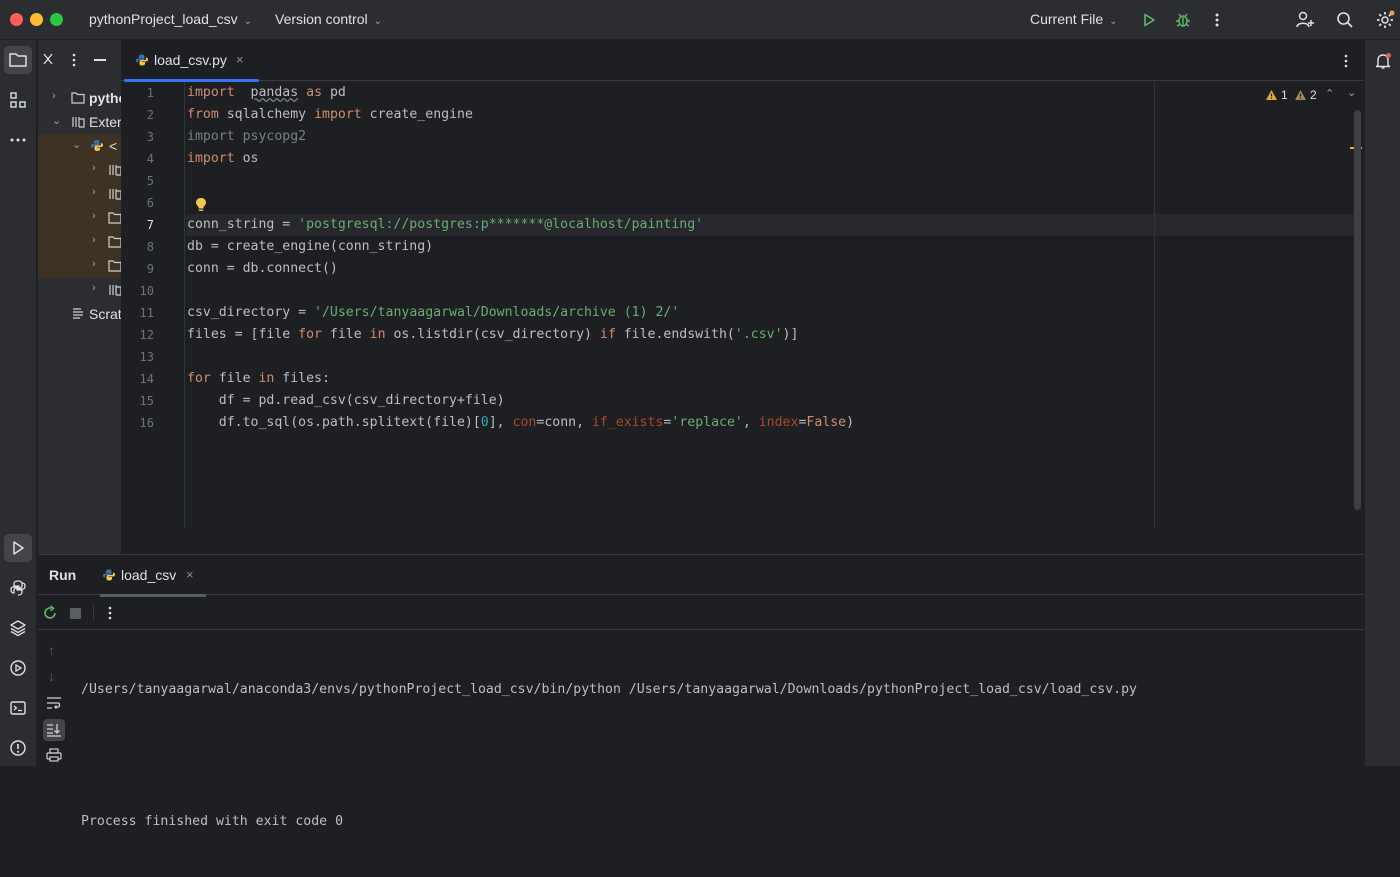 This screenshot has width=1400, height=877. I want to click on code-token: )], so click(790, 334).